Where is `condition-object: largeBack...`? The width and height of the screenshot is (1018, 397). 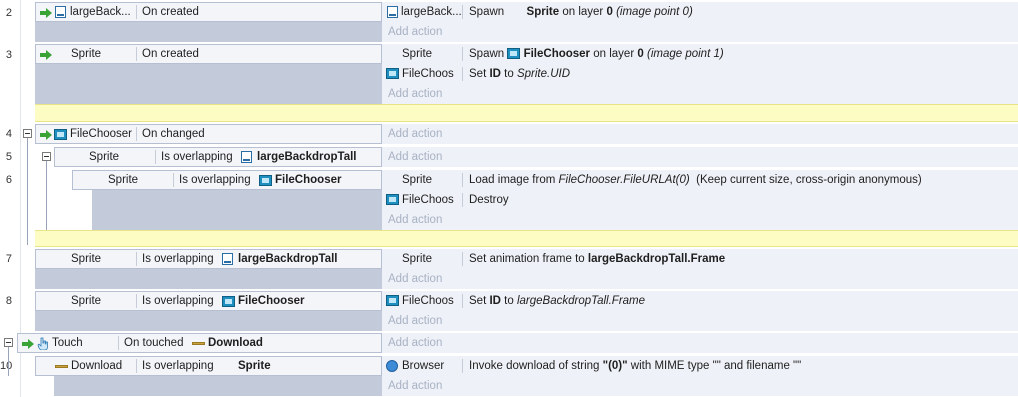
condition-object: largeBack... is located at coordinates (100, 12).